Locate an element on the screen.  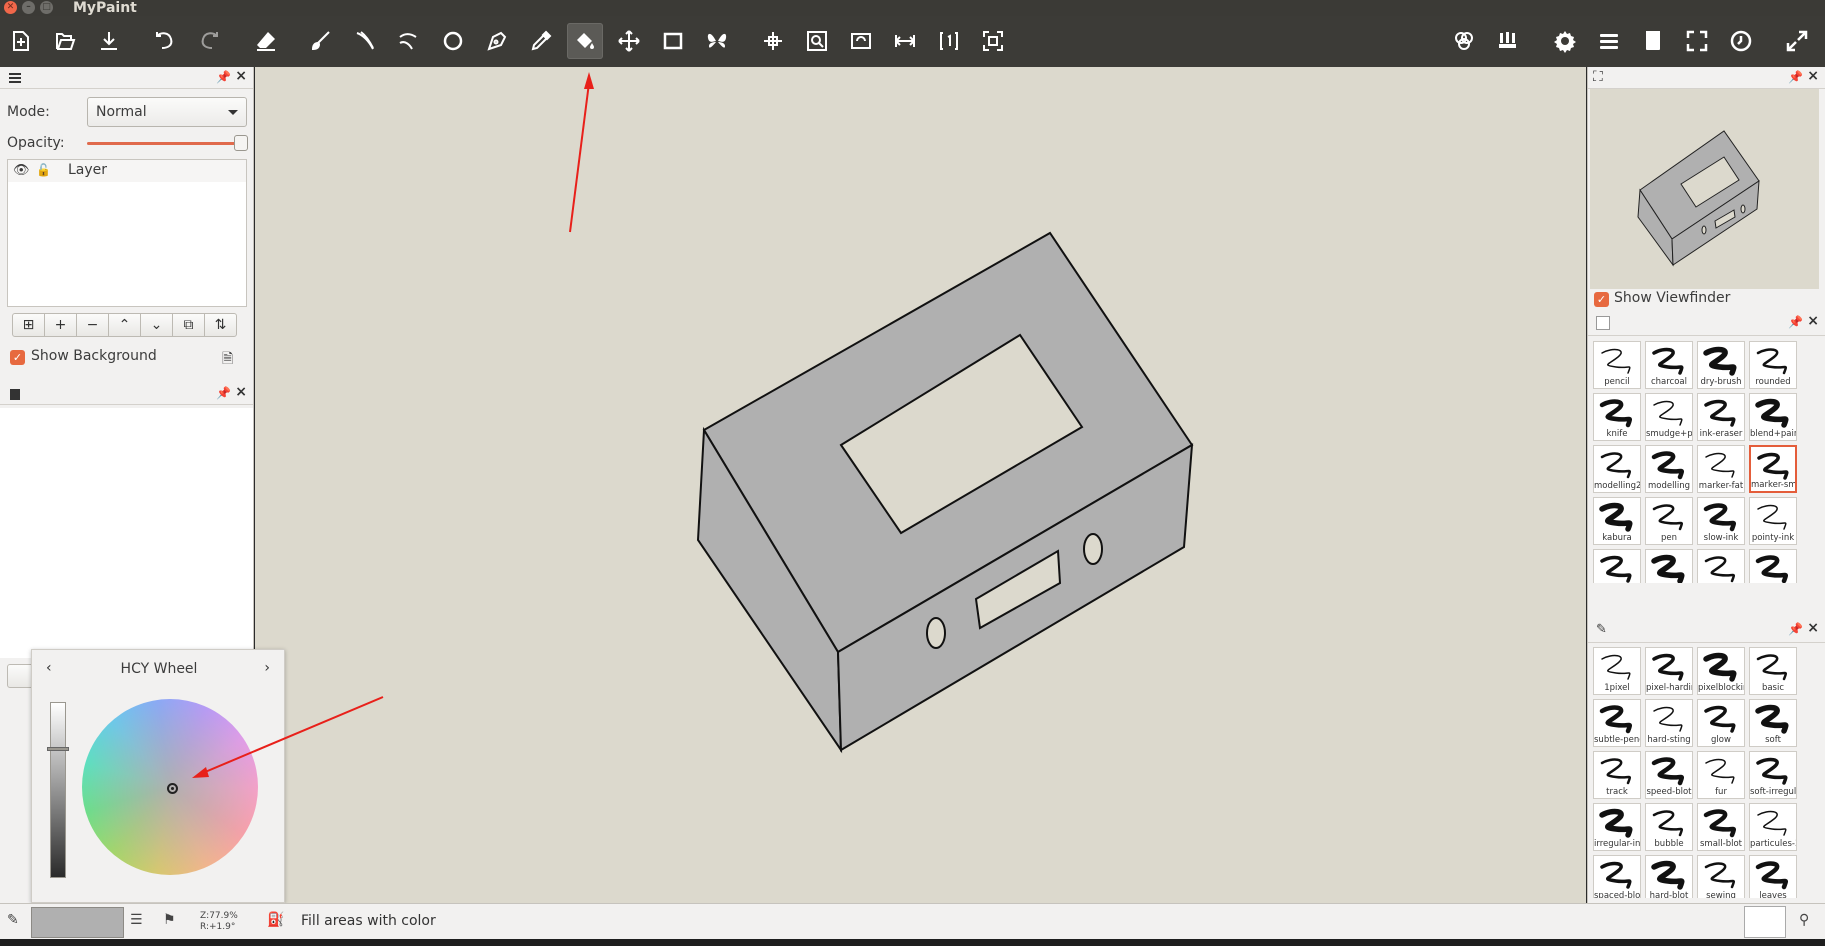
redo-icon is located at coordinates (209, 41).